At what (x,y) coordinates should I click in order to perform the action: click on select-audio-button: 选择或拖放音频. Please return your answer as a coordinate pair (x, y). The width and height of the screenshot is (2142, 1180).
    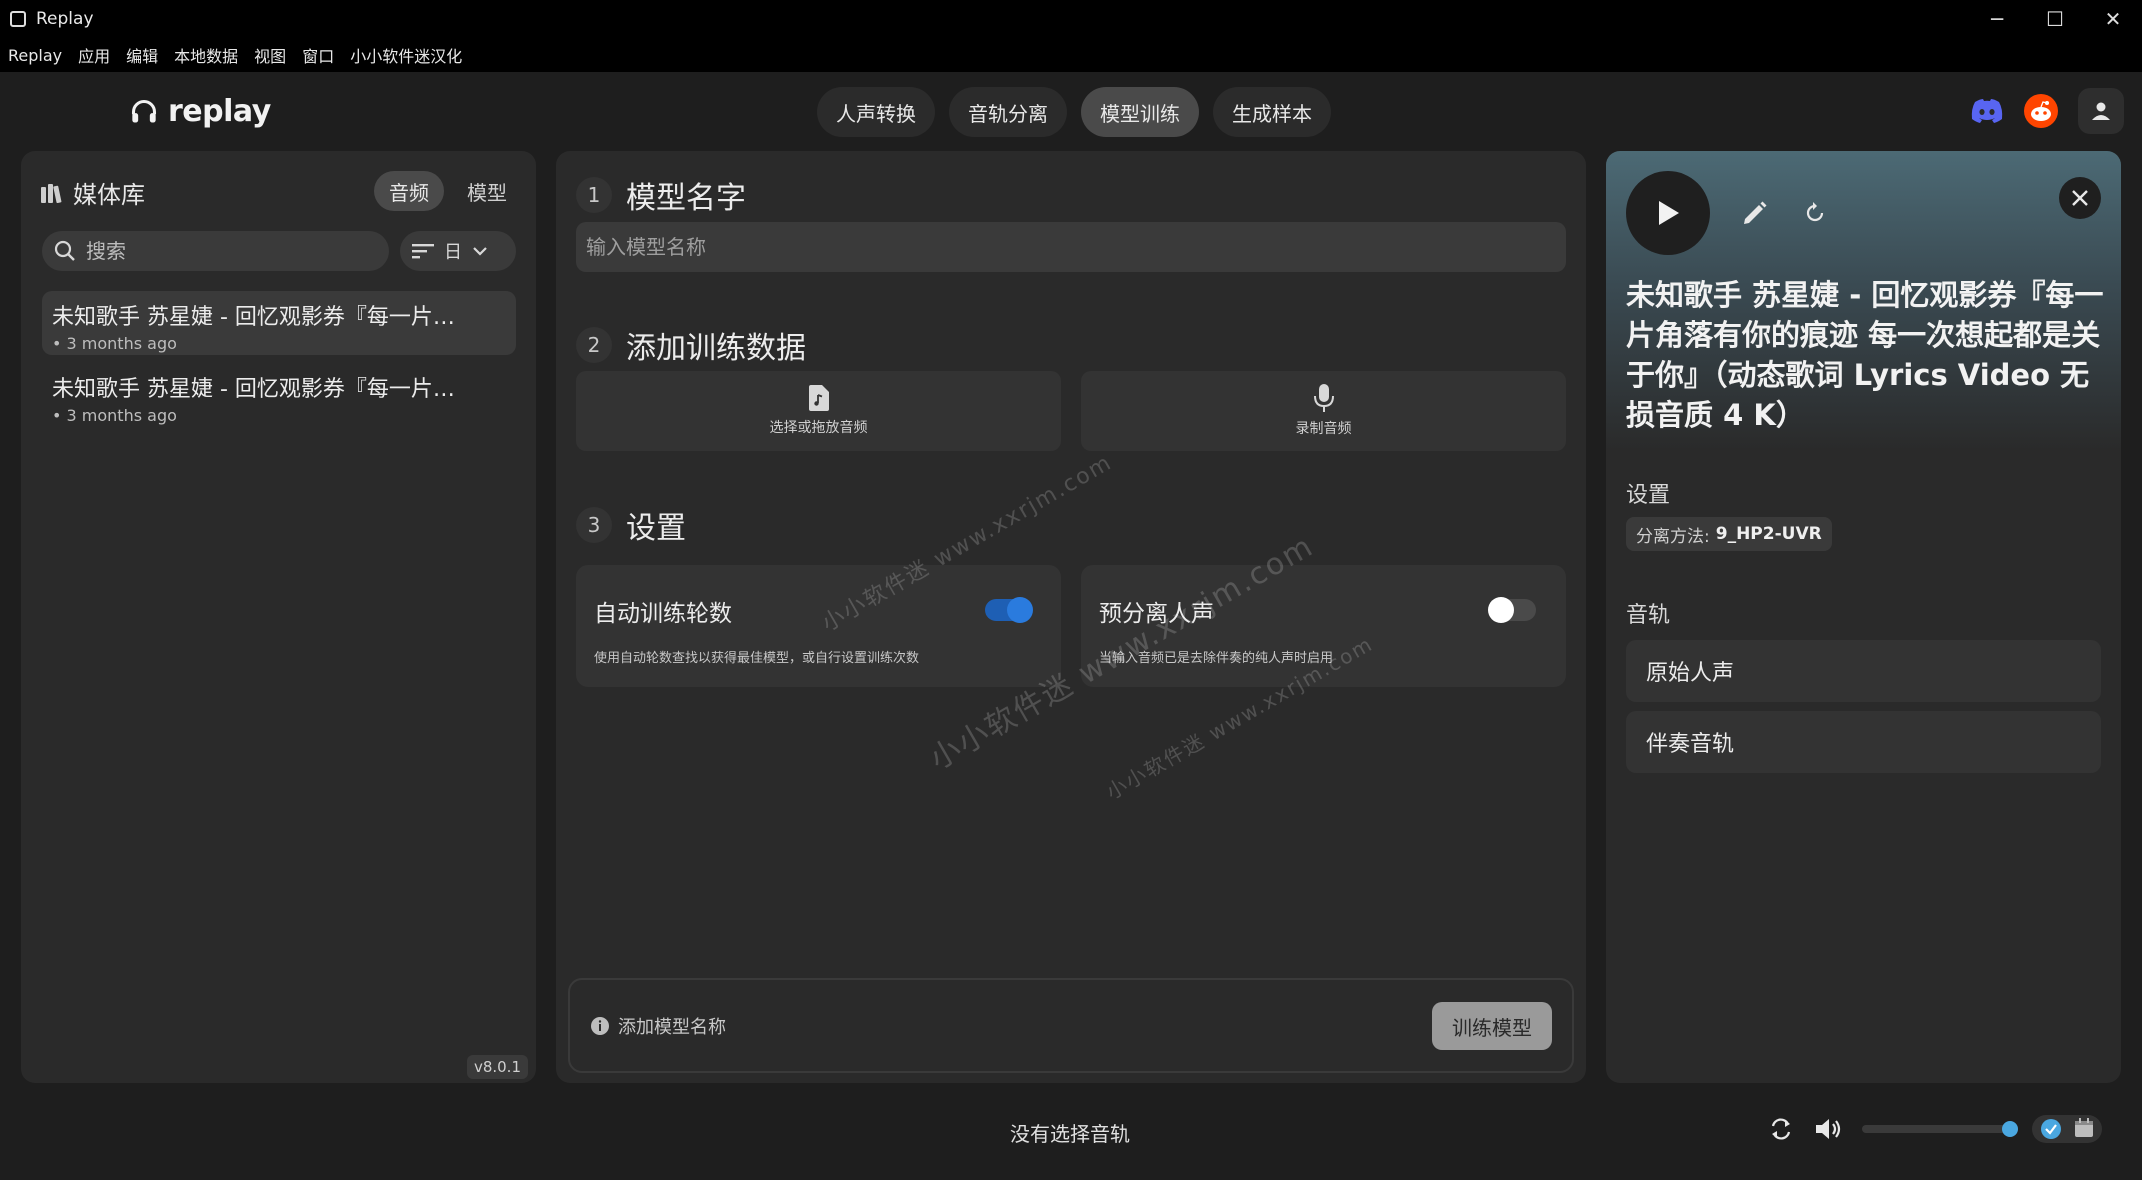
    Looking at the image, I should click on (818, 411).